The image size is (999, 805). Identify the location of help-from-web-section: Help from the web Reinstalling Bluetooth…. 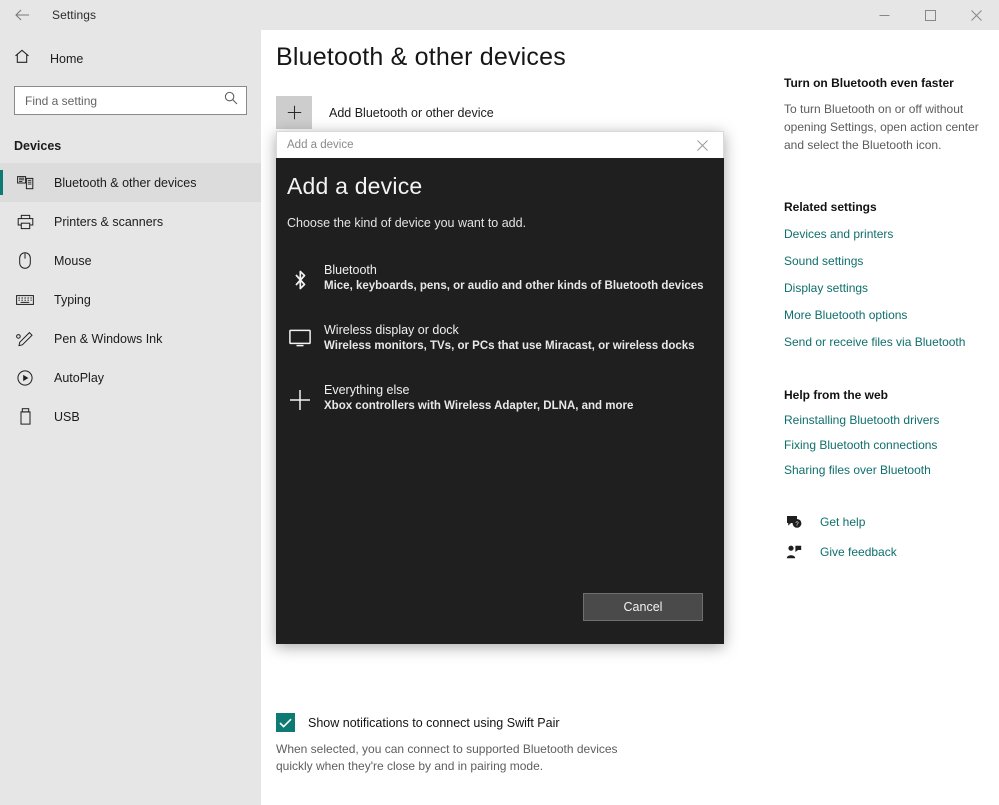
(891, 432).